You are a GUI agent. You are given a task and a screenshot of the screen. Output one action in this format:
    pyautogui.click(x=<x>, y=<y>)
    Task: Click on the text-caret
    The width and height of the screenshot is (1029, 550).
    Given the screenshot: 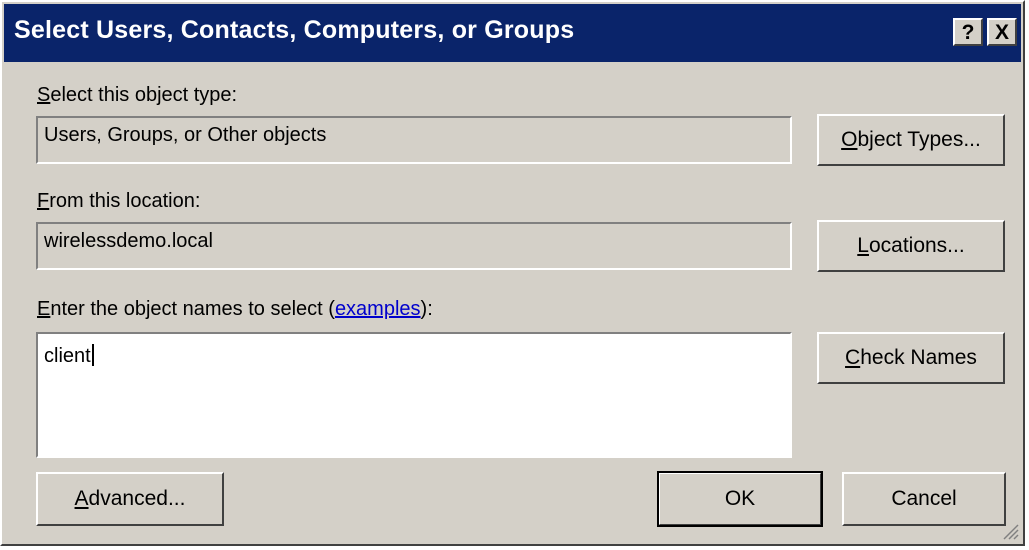 What is the action you would take?
    pyautogui.click(x=92, y=355)
    